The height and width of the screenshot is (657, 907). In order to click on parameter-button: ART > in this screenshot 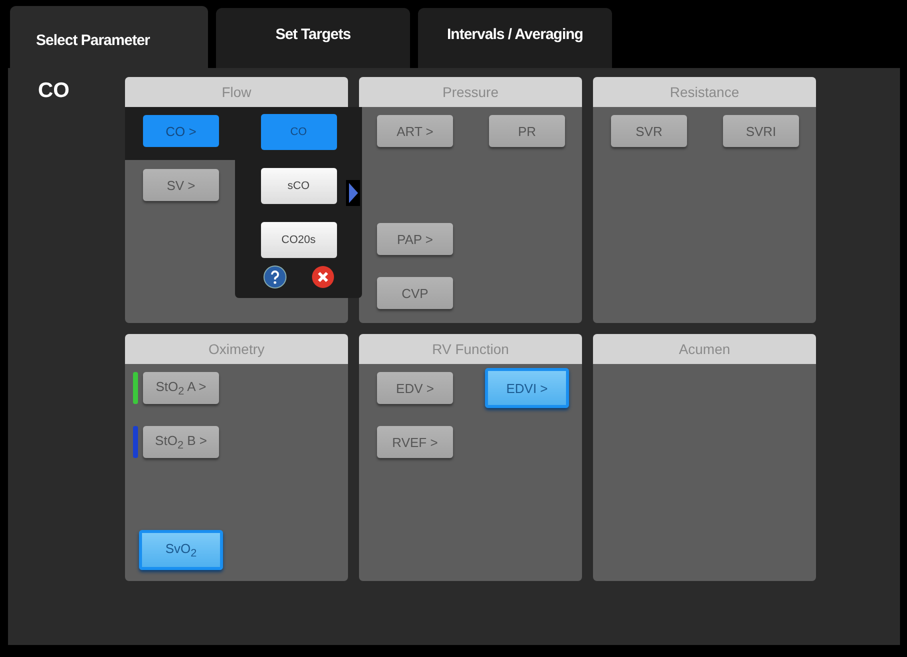, I will do `click(415, 131)`.